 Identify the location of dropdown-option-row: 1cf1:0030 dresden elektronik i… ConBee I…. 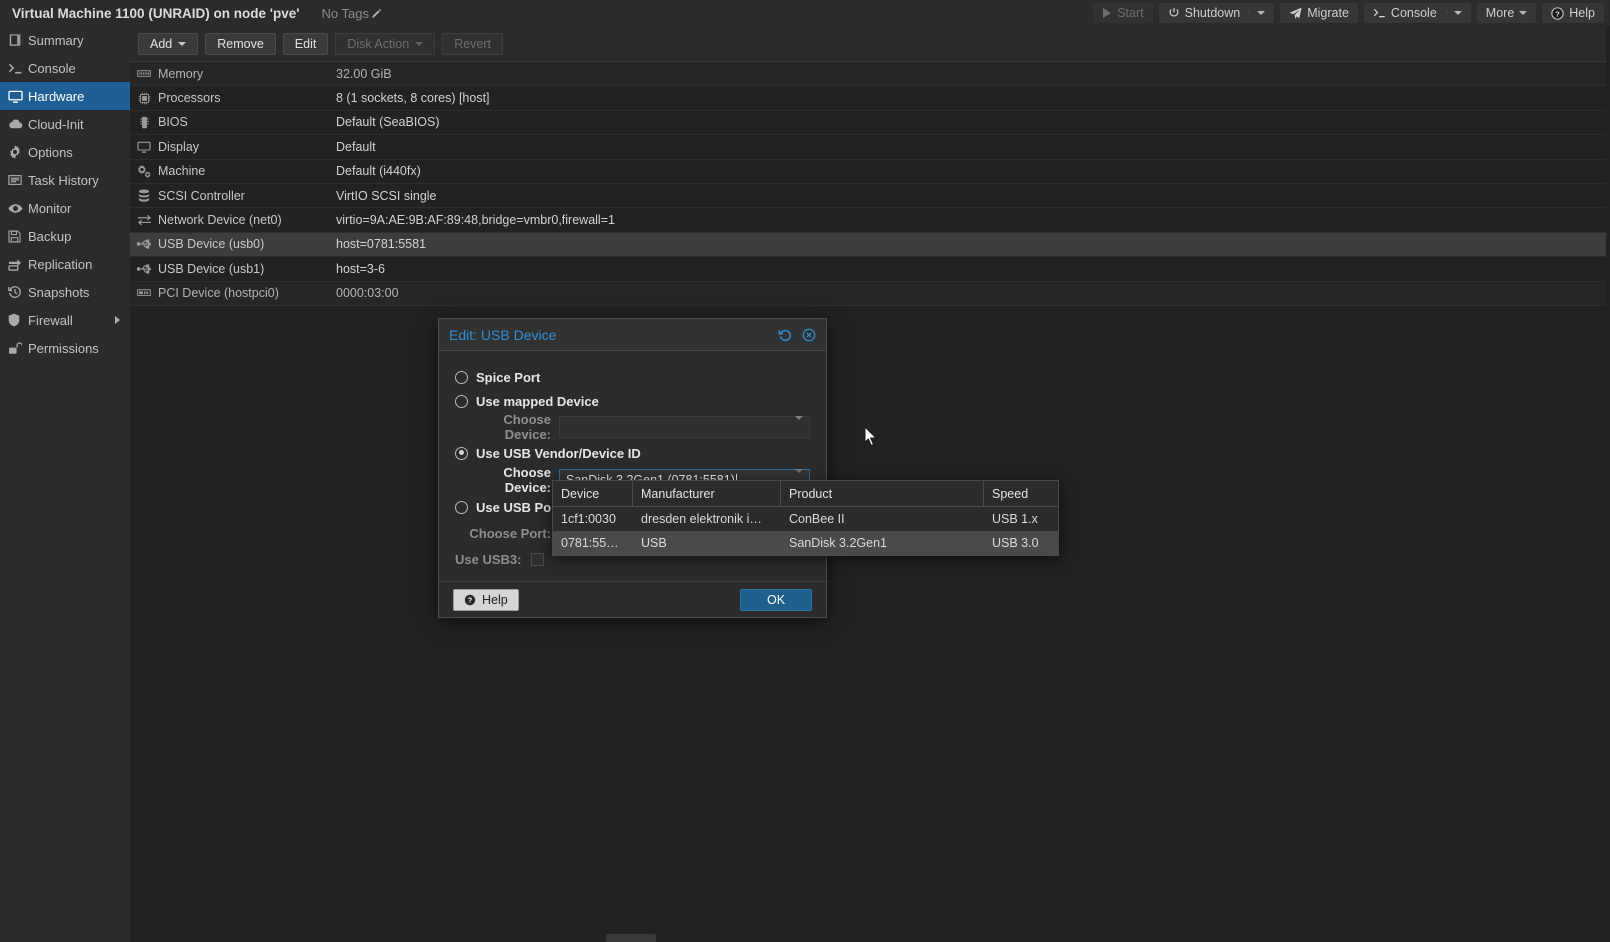
(805, 519).